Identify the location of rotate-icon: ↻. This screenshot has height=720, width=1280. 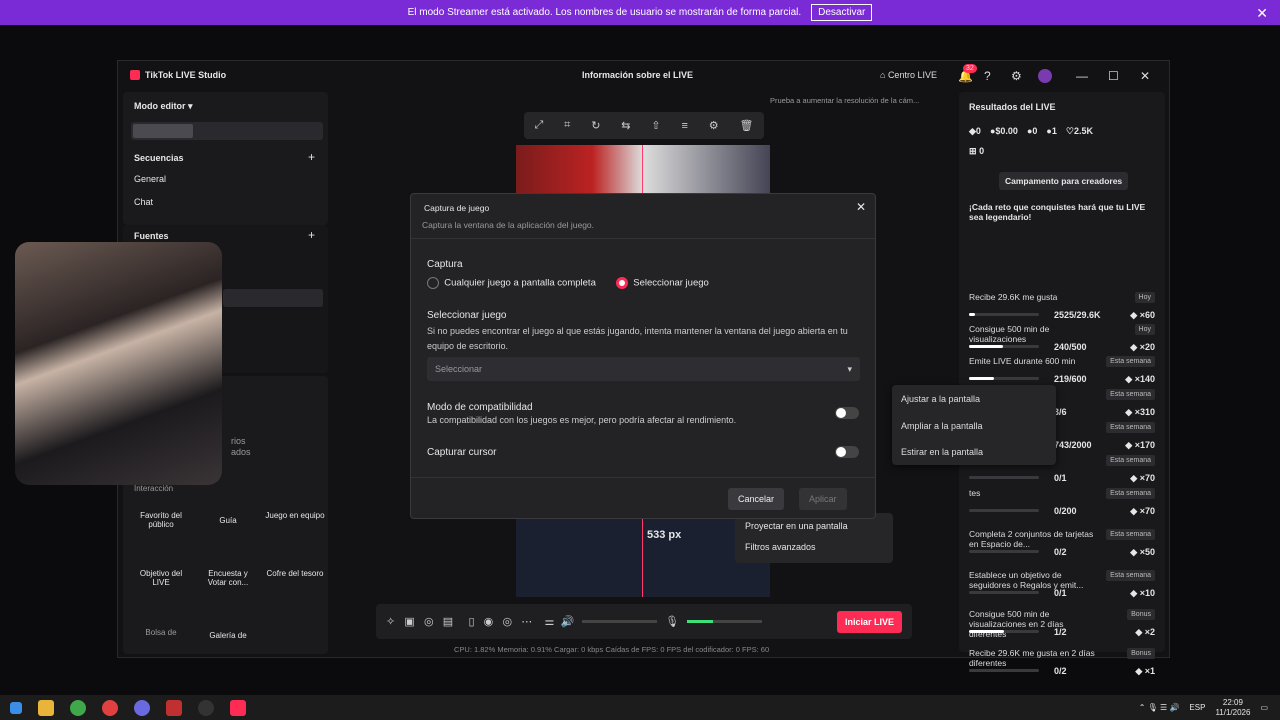
(595, 125).